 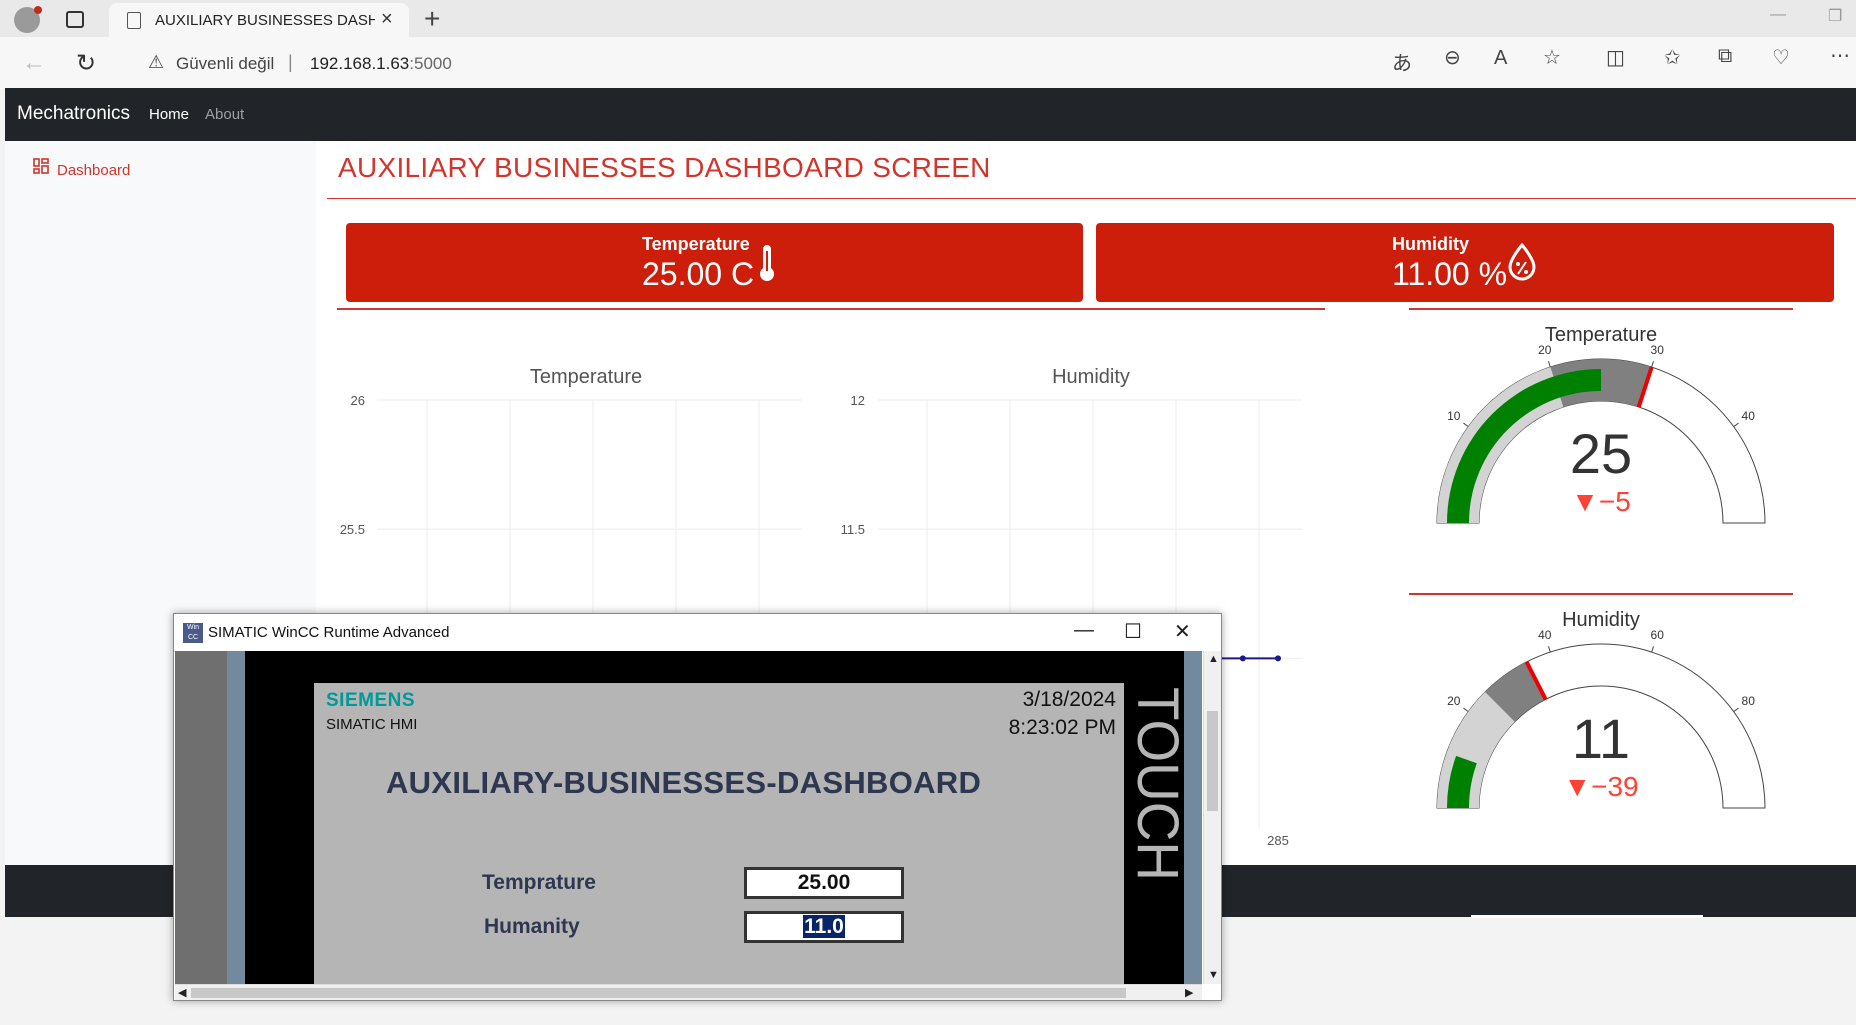 I want to click on favorites-icon: ✩, so click(x=1672, y=57).